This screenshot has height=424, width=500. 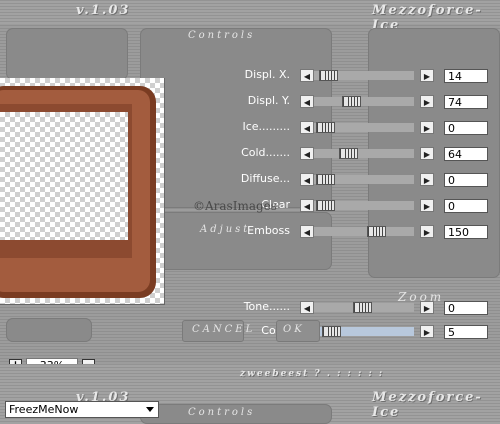 I want to click on preset-selected: FreezMeNow, so click(x=44, y=409).